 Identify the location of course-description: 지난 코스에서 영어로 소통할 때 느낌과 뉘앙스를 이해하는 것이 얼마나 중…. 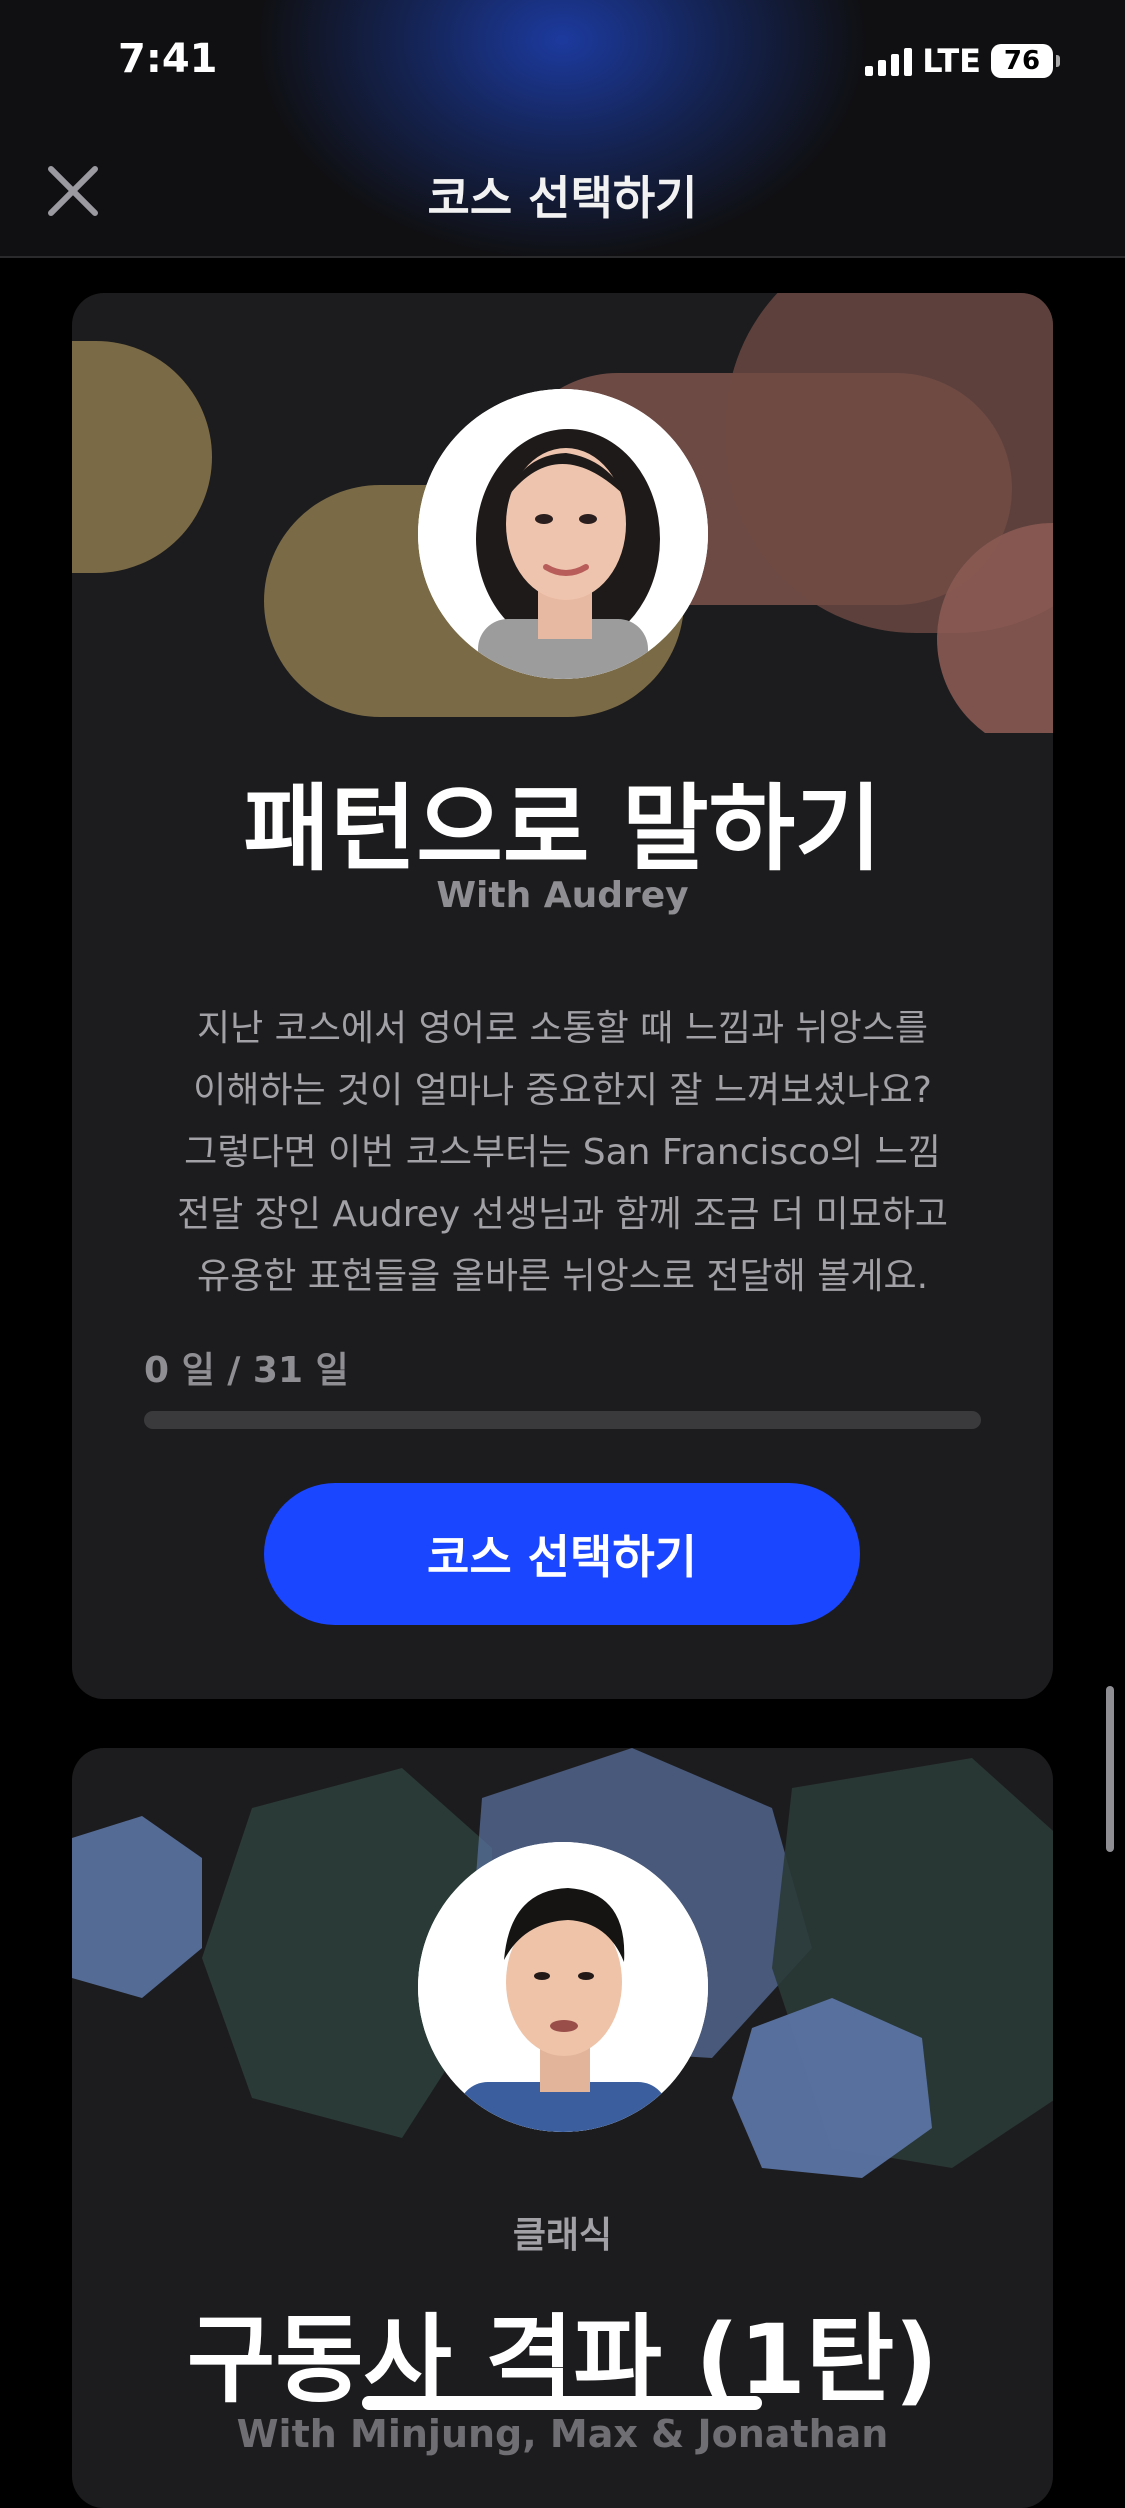
(562, 1153).